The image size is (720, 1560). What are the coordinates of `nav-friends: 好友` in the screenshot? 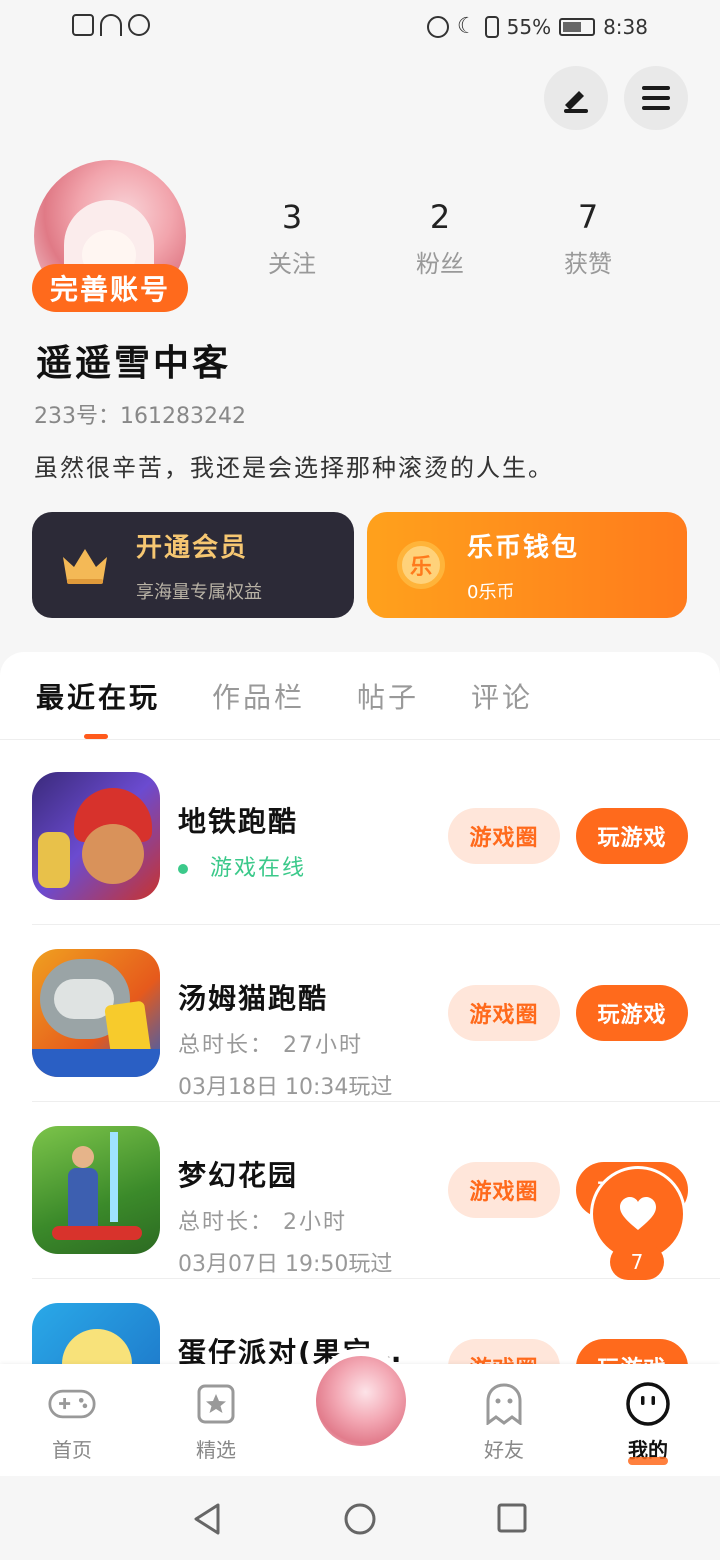 It's located at (504, 1422).